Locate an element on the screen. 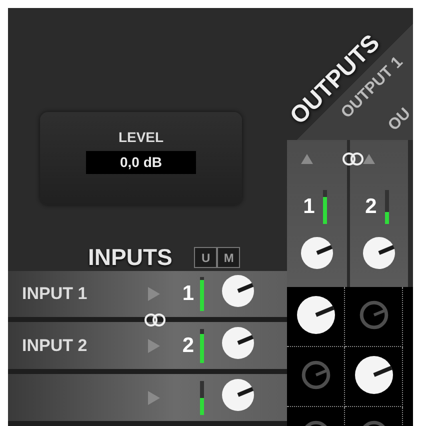  input-name: INPUT 1 is located at coordinates (54, 294).